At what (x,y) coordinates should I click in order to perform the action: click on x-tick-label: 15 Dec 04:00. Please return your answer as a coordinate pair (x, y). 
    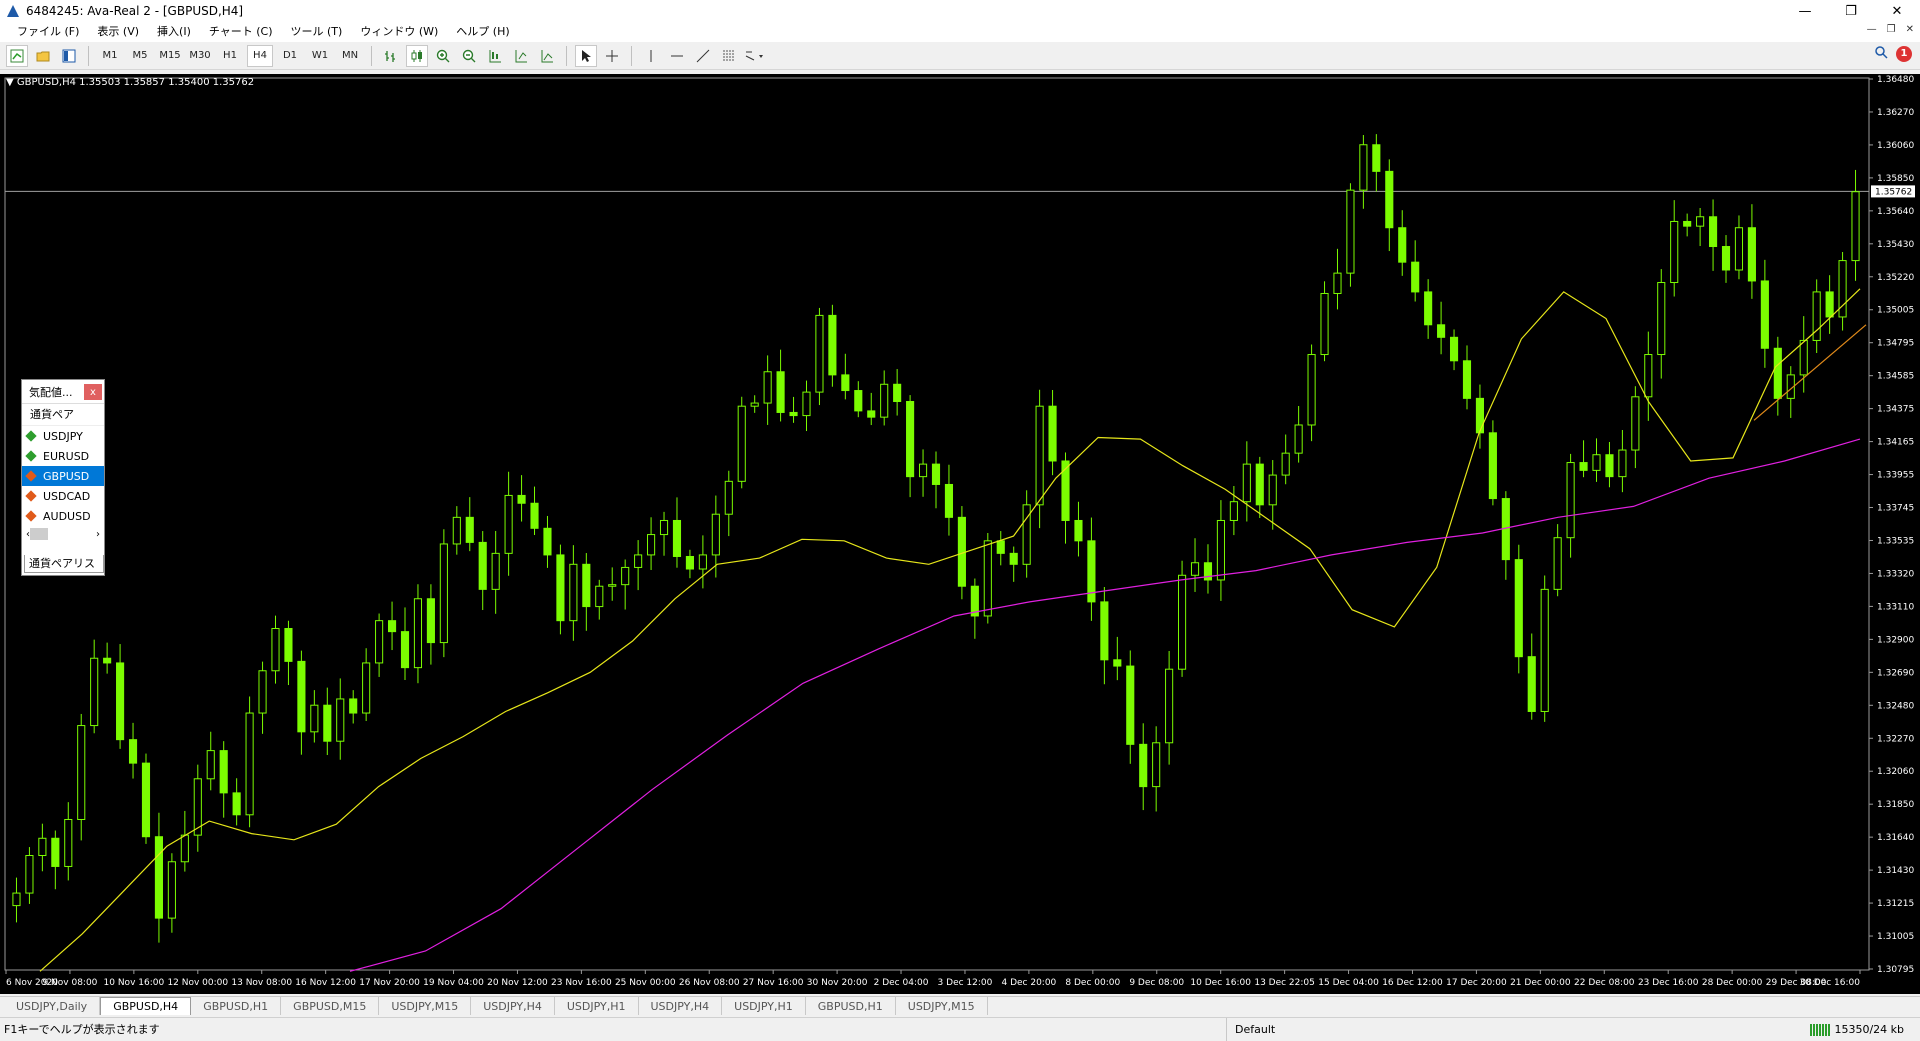
    Looking at the image, I should click on (1348, 983).